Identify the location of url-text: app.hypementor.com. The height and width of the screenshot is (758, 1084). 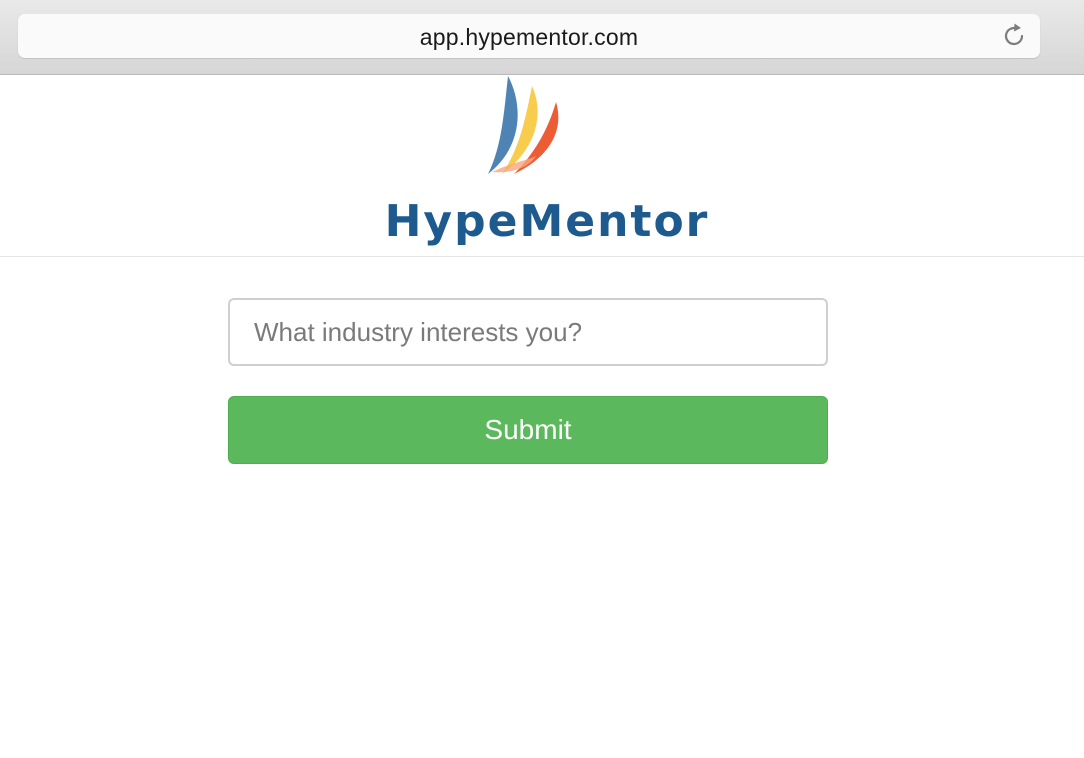
(529, 37).